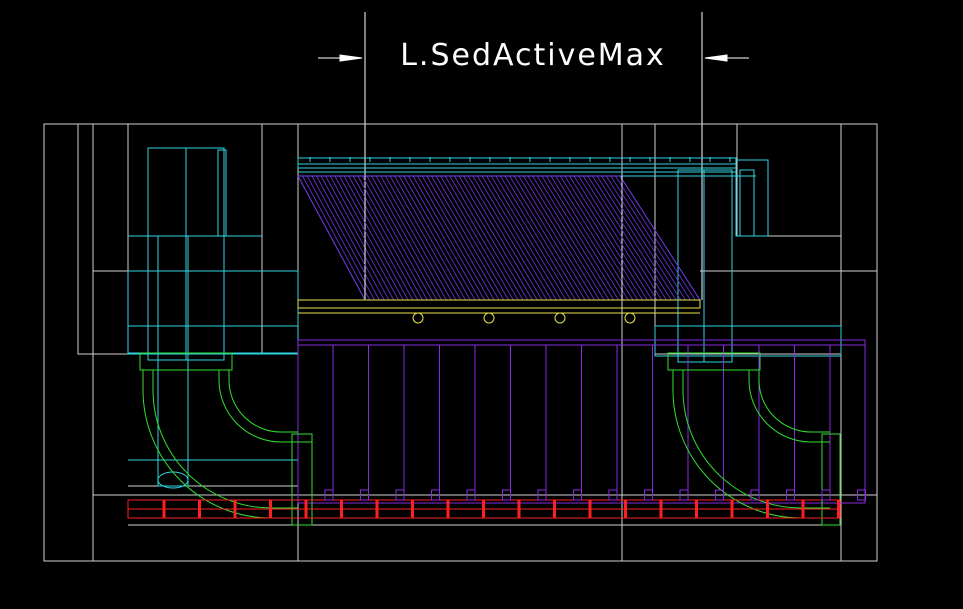  I want to click on sediment-hatch, so click(499, 238).